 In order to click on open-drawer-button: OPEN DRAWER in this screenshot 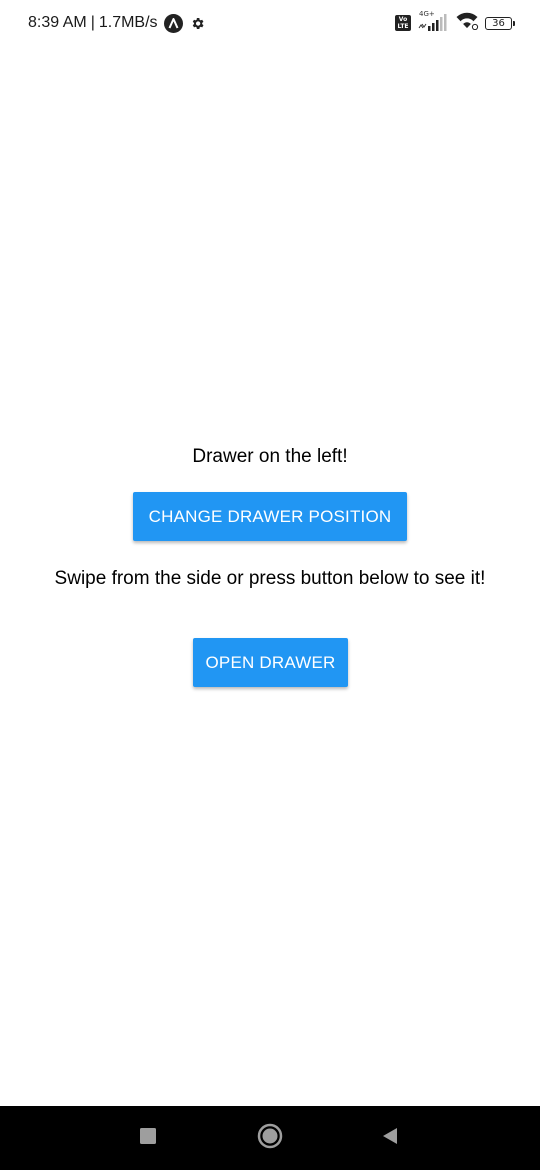, I will do `click(270, 662)`.